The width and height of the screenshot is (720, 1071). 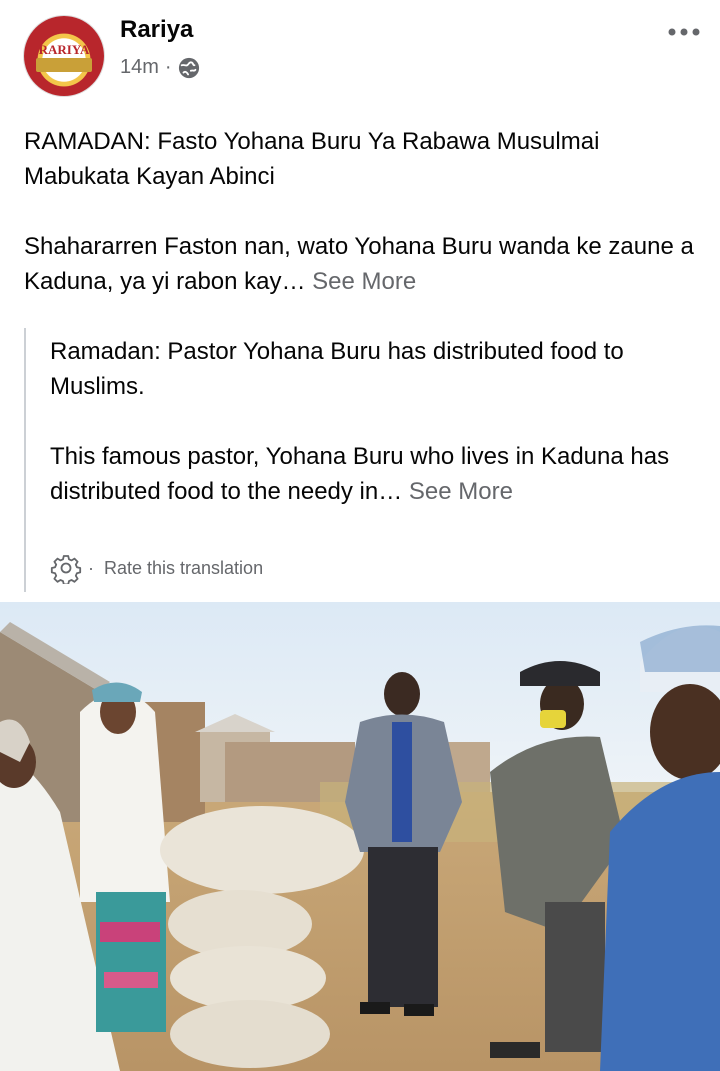 I want to click on logo-ribbon, so click(x=64, y=65).